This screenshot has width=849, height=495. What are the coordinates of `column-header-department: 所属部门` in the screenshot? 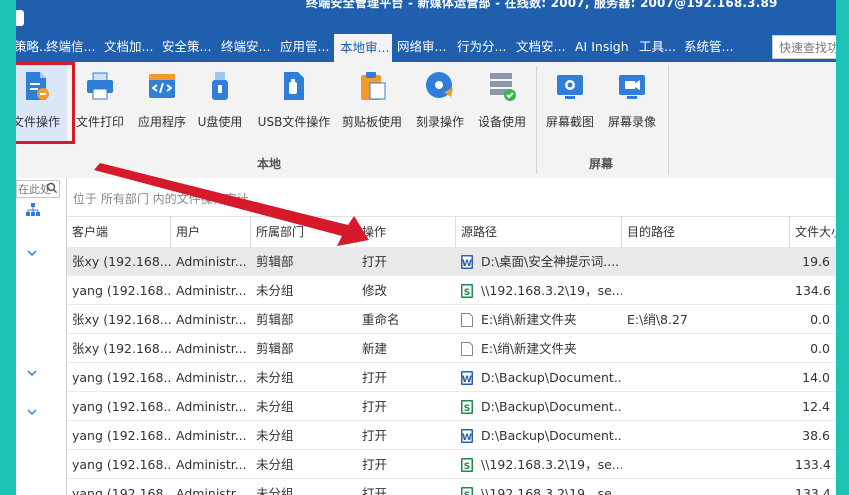 It's located at (304, 232).